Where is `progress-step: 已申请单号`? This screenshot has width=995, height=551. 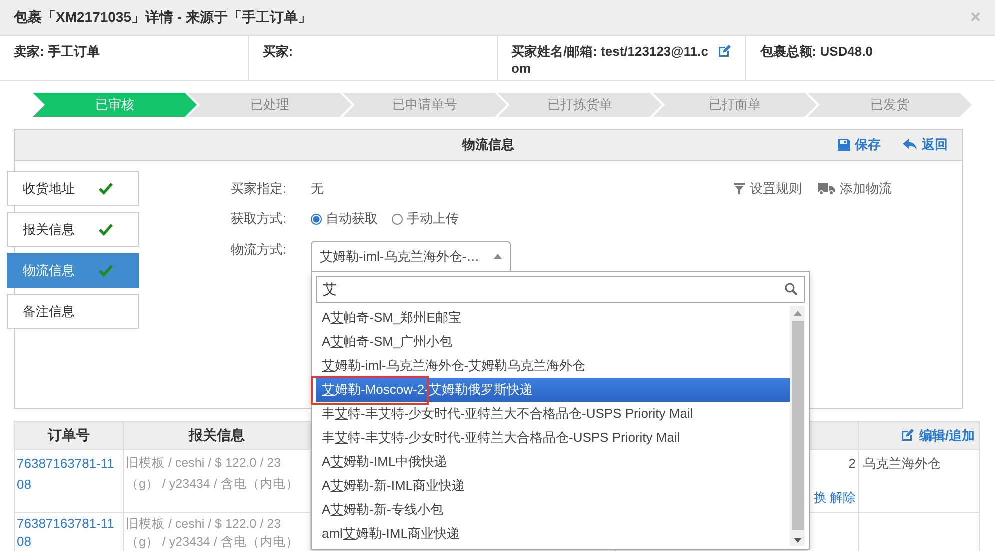 progress-step: 已申请单号 is located at coordinates (425, 105).